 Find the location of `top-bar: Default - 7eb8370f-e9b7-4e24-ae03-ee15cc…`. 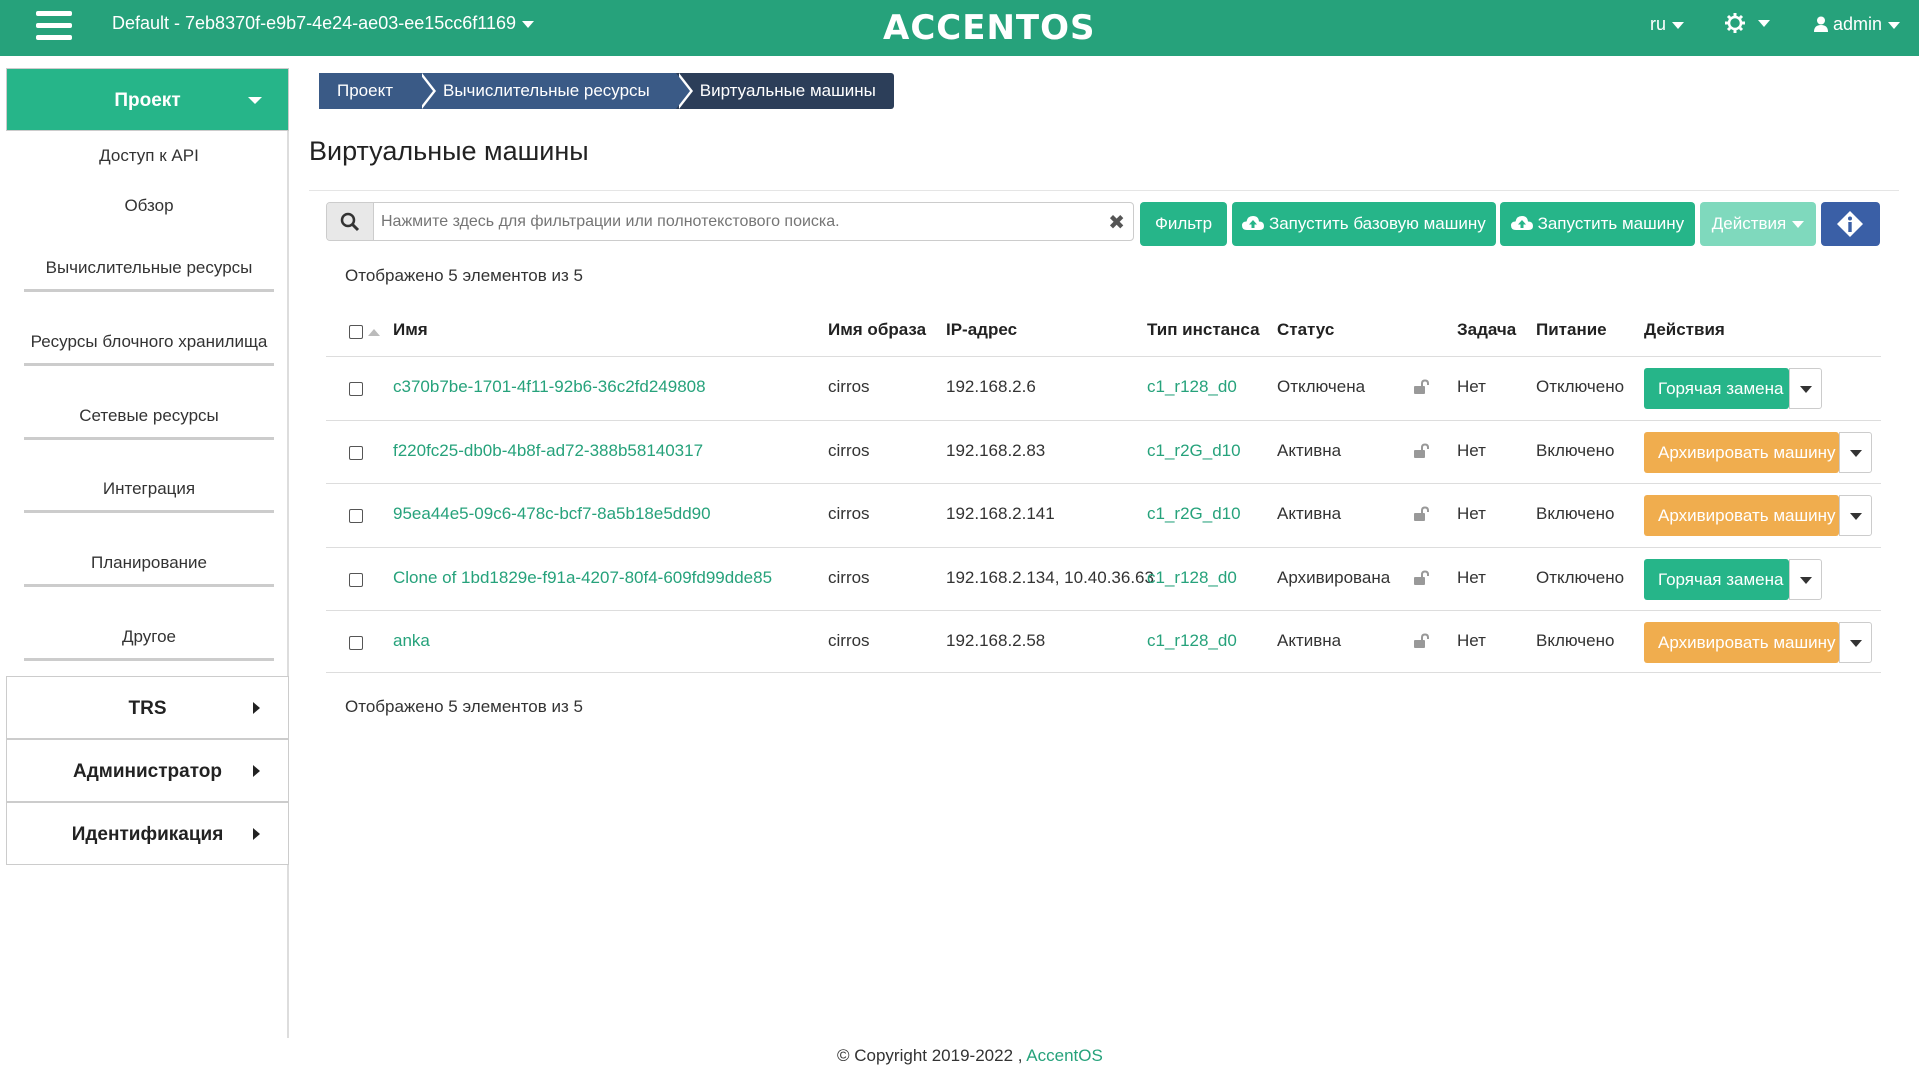

top-bar: Default - 7eb8370f-e9b7-4e24-ae03-ee15cc… is located at coordinates (959, 28).